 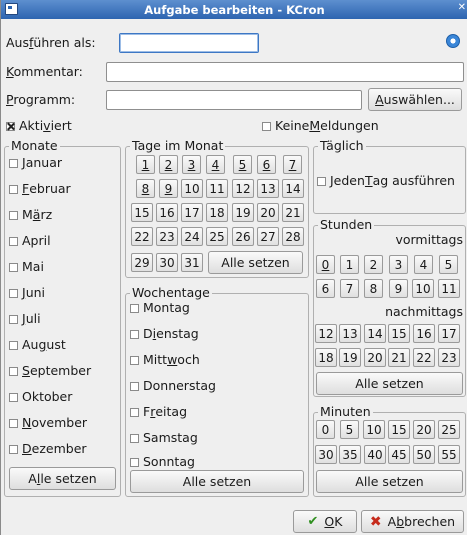 I want to click on day-button: 14, so click(x=293, y=188).